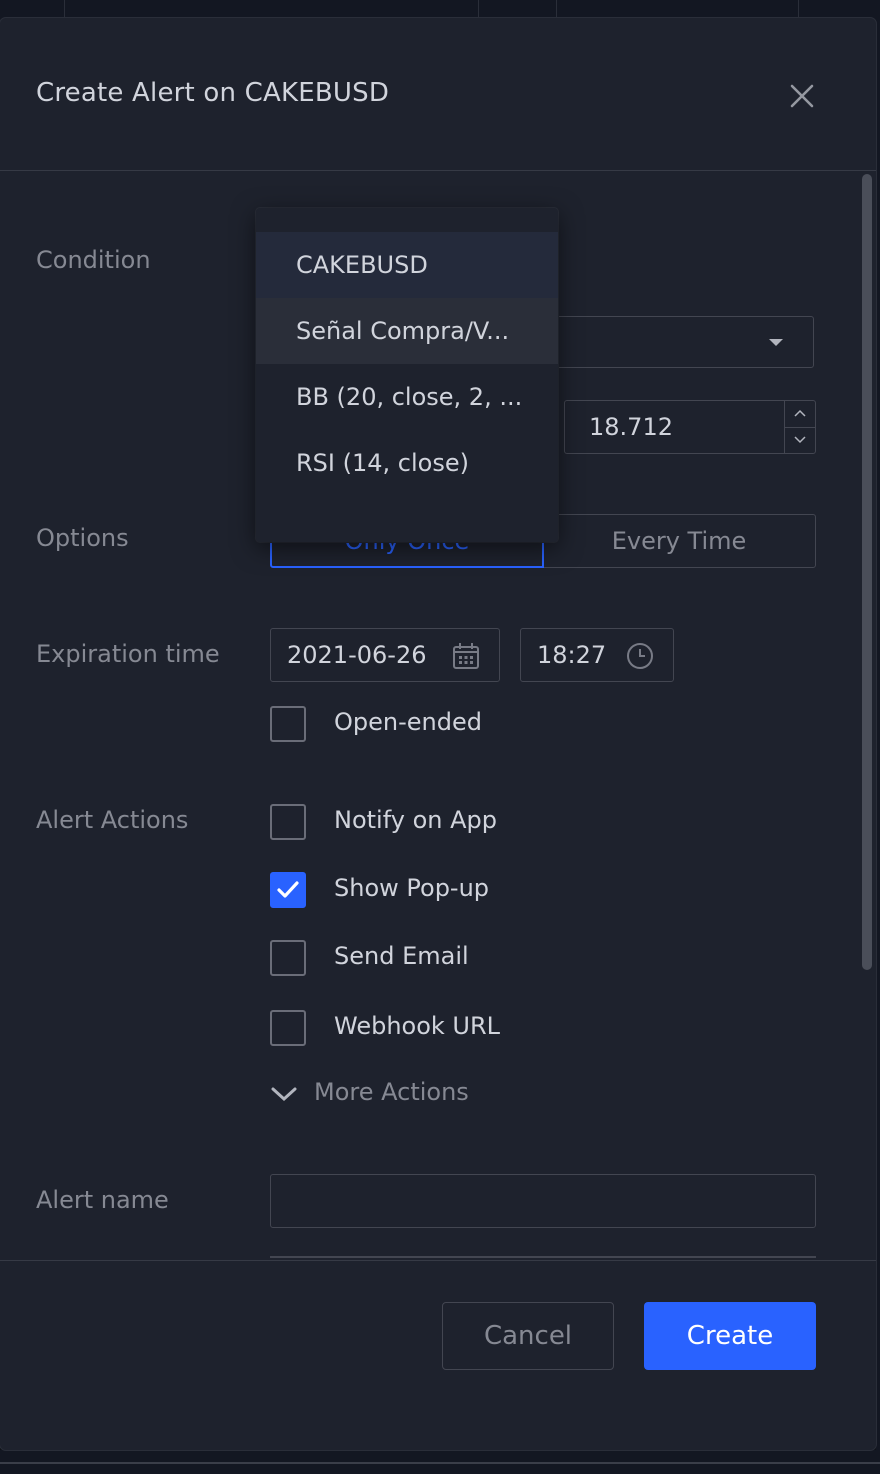 Image resolution: width=880 pixels, height=1474 pixels. Describe the element at coordinates (408, 722) in the screenshot. I see `open-ended-label: Open-ended` at that location.